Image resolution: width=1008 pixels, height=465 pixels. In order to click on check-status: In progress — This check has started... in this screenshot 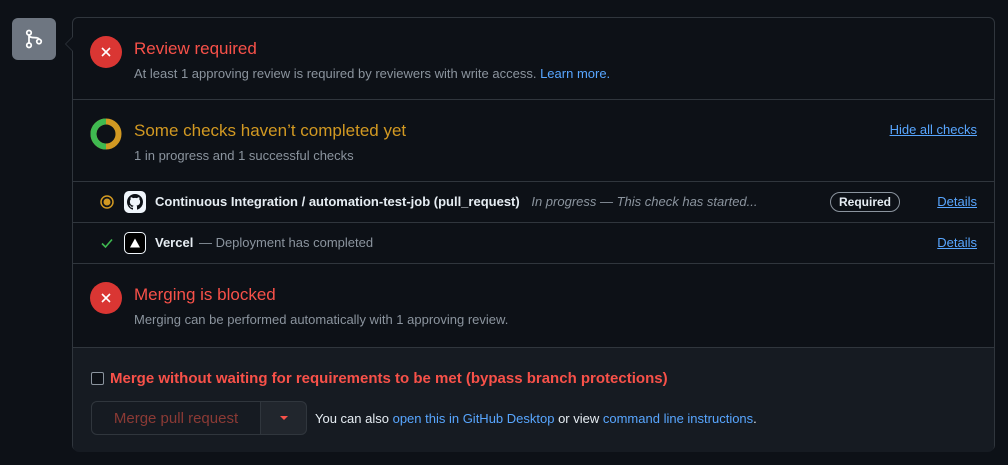, I will do `click(644, 201)`.